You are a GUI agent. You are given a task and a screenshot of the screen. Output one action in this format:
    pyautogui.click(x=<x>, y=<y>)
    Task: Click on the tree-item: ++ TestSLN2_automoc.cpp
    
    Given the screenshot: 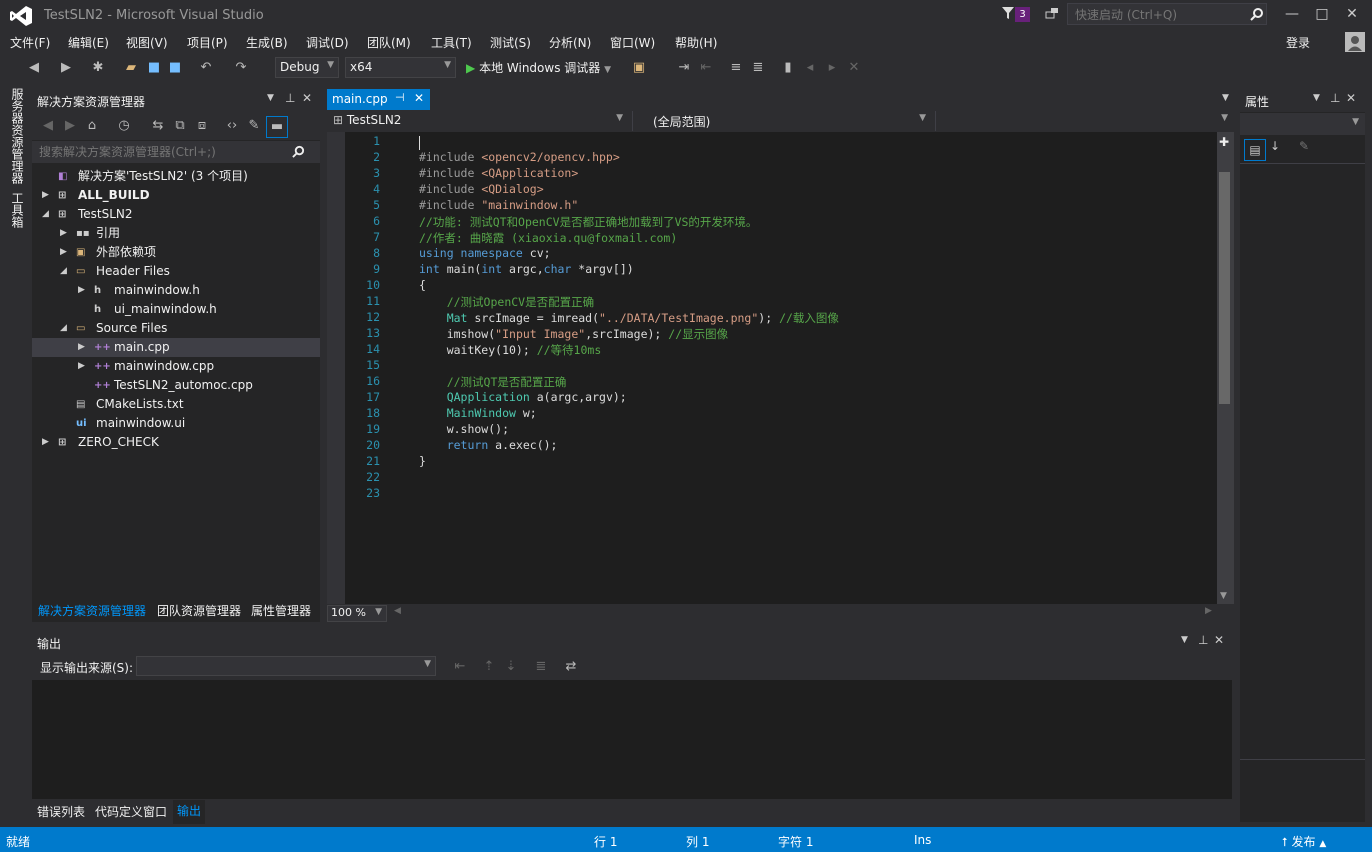 What is the action you would take?
    pyautogui.click(x=176, y=385)
    